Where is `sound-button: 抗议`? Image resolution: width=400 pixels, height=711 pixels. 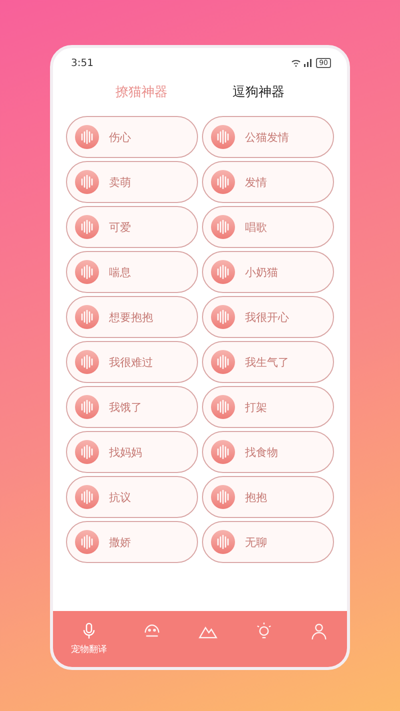
sound-button: 抗议 is located at coordinates (132, 497).